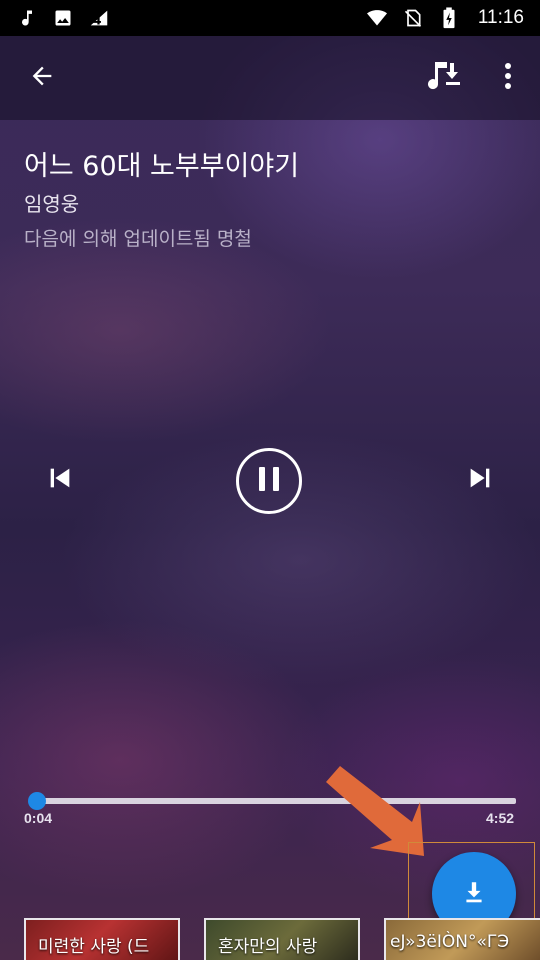  Describe the element at coordinates (94, 947) in the screenshot. I see `related-song-title: 미련한 사랑 (드` at that location.